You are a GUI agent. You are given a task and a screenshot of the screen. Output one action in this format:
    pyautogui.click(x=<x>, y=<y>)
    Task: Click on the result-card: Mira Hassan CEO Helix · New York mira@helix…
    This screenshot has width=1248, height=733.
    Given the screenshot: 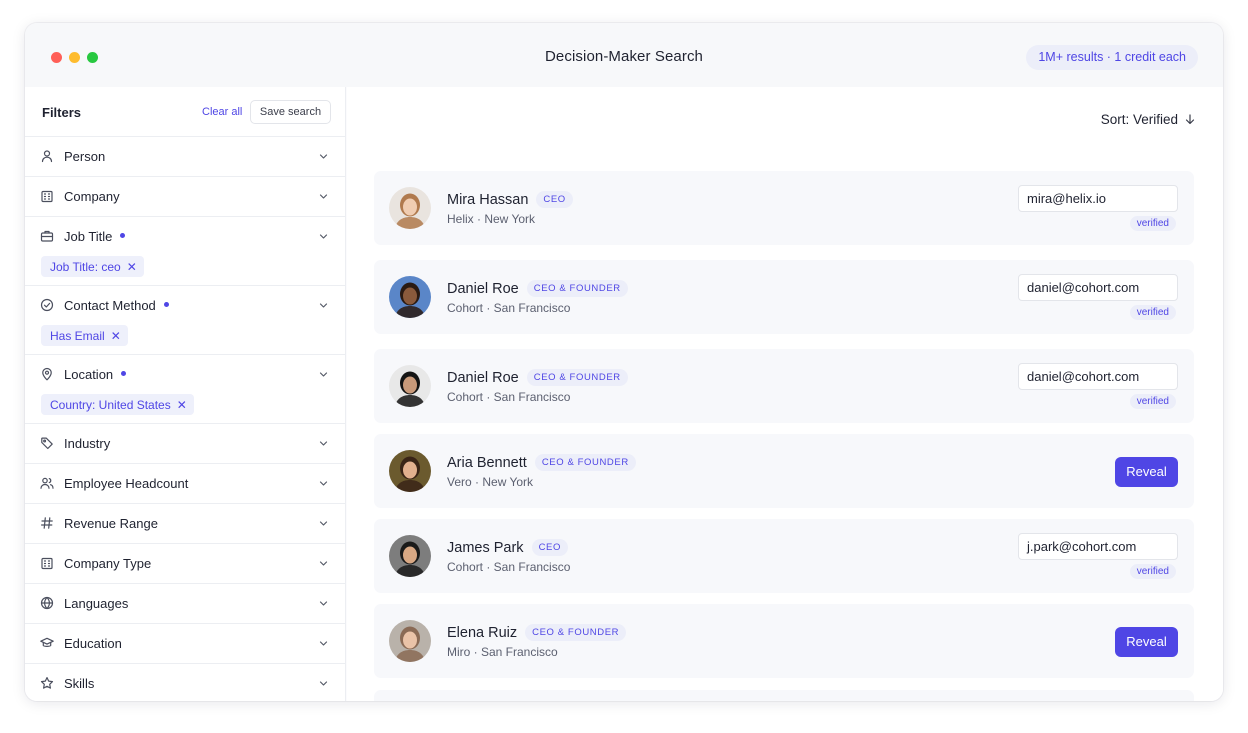 What is the action you would take?
    pyautogui.click(x=784, y=208)
    